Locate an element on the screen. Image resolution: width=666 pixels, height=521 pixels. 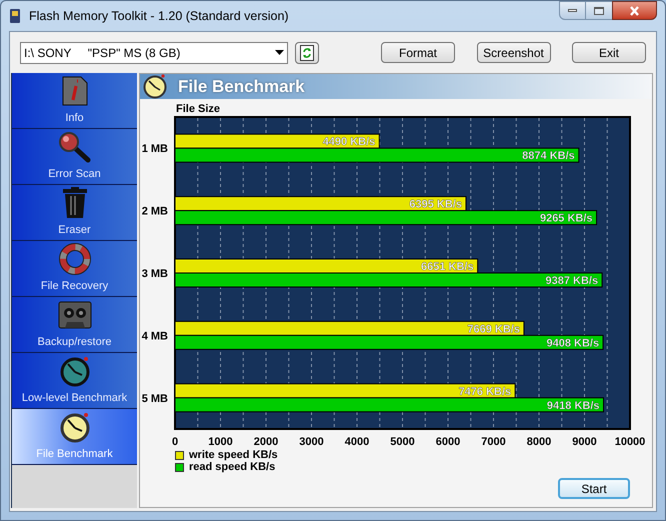
magnifier-icon is located at coordinates (75, 147).